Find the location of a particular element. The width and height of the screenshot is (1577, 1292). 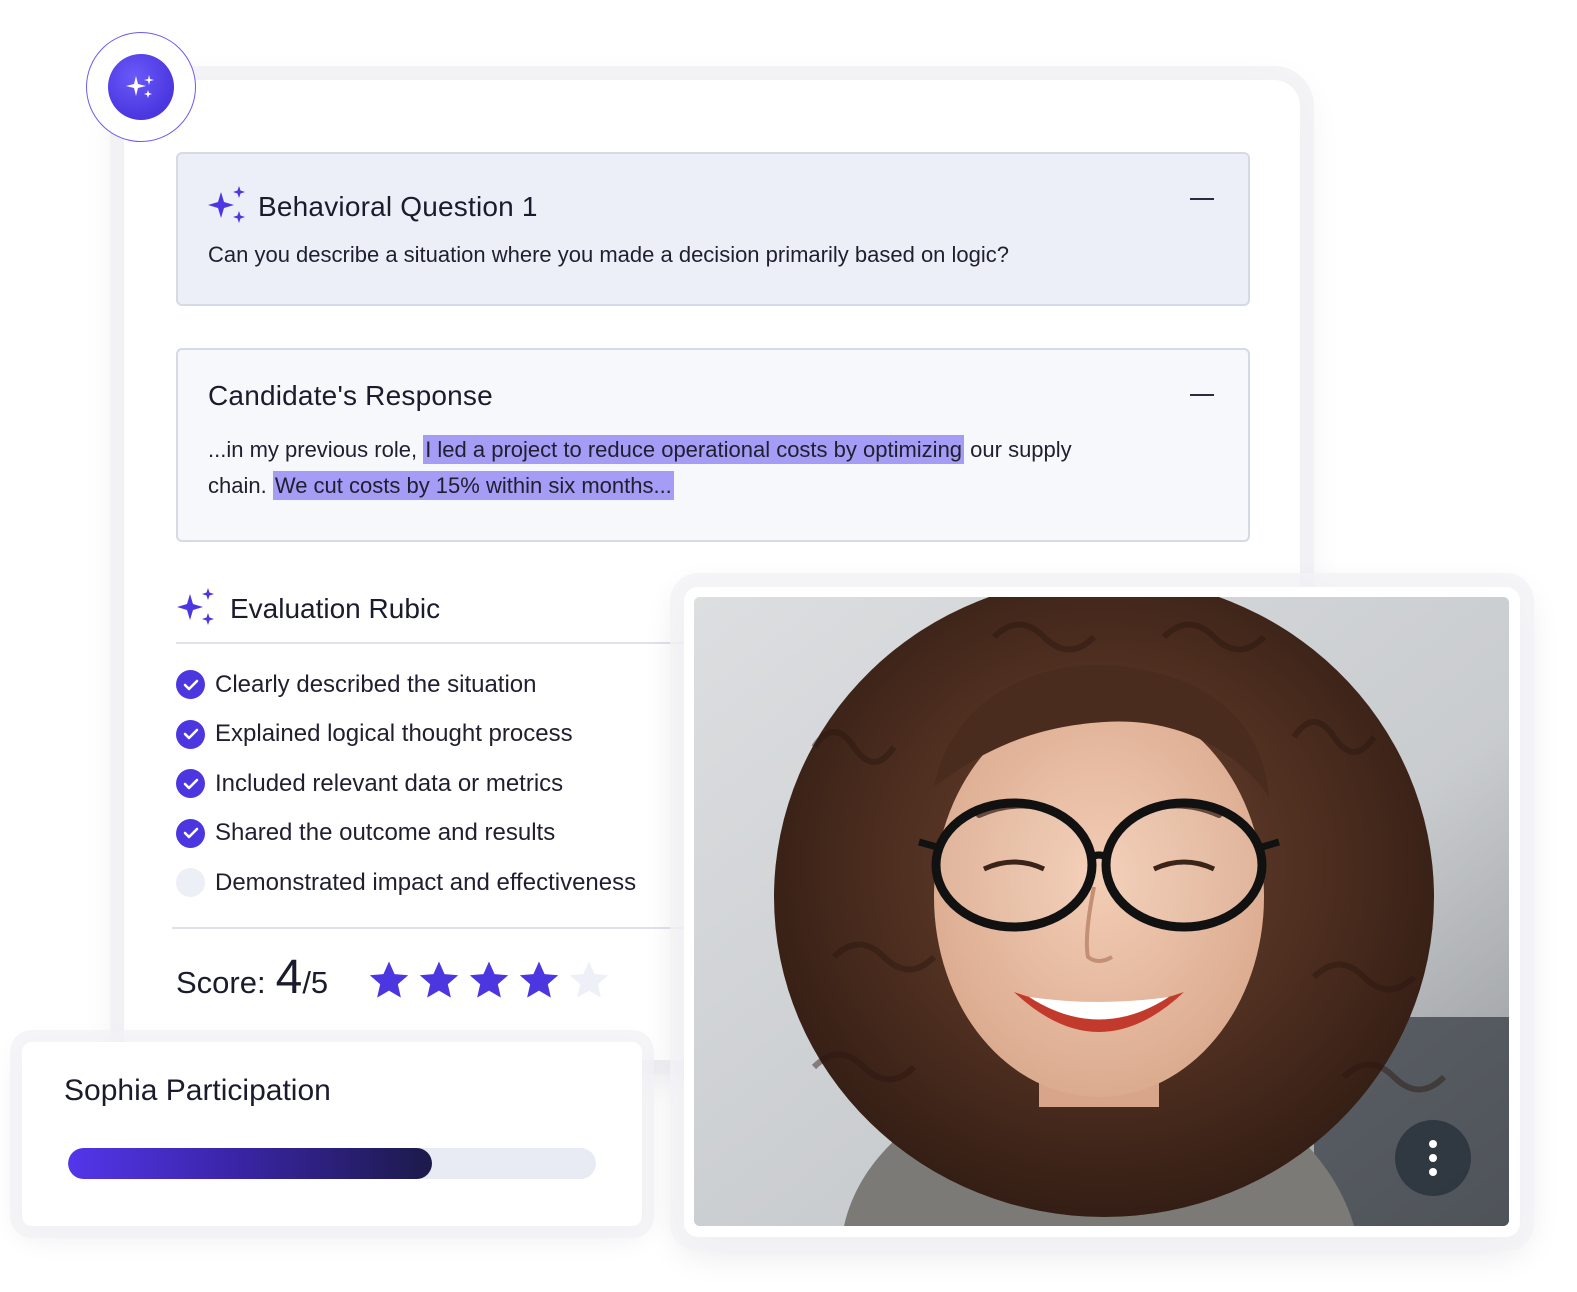

rubric-item-label: Demonstrated impact and effectiveness is located at coordinates (426, 882).